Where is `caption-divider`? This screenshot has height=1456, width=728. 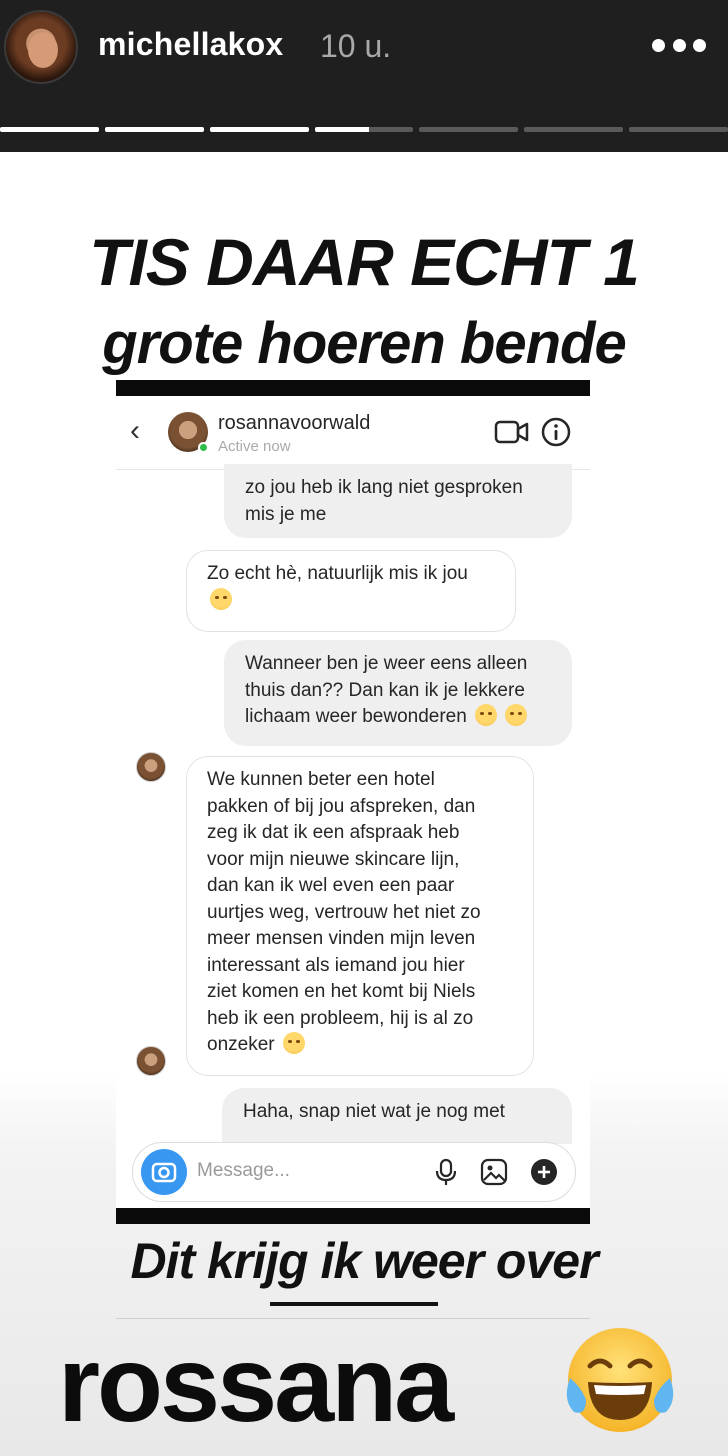 caption-divider is located at coordinates (353, 1318).